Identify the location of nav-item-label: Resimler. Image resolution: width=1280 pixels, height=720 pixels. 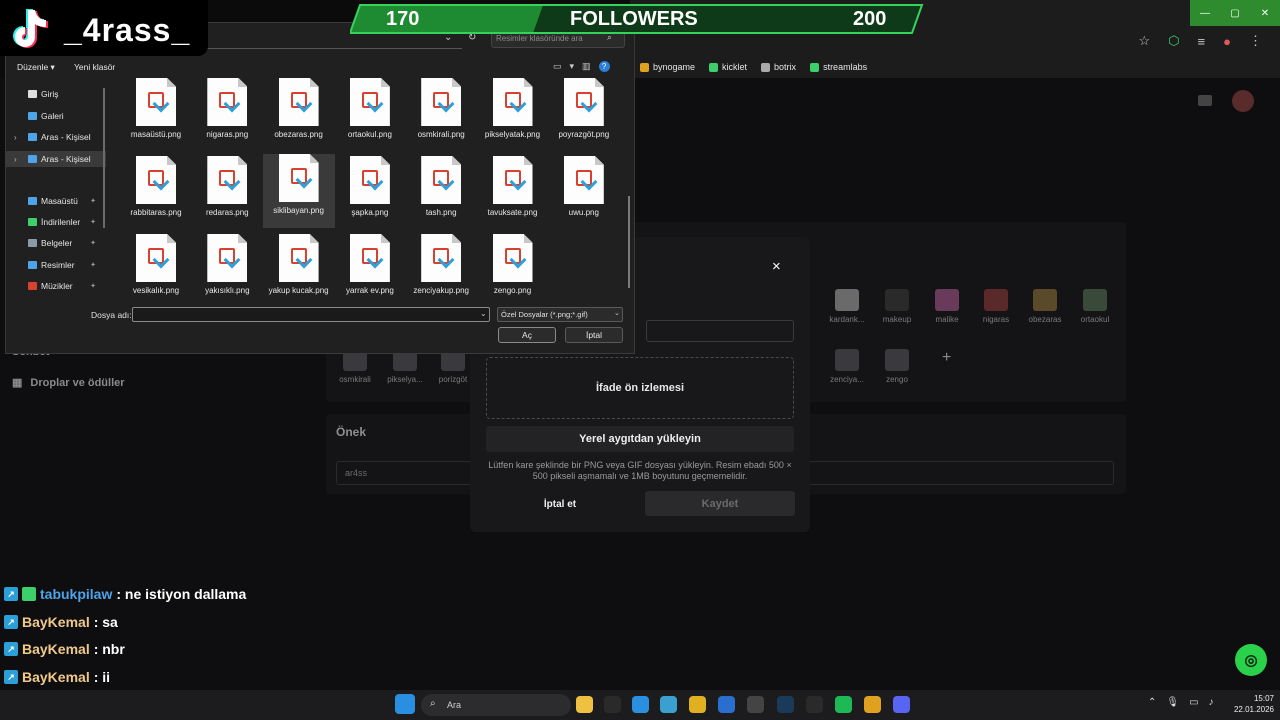
(58, 265).